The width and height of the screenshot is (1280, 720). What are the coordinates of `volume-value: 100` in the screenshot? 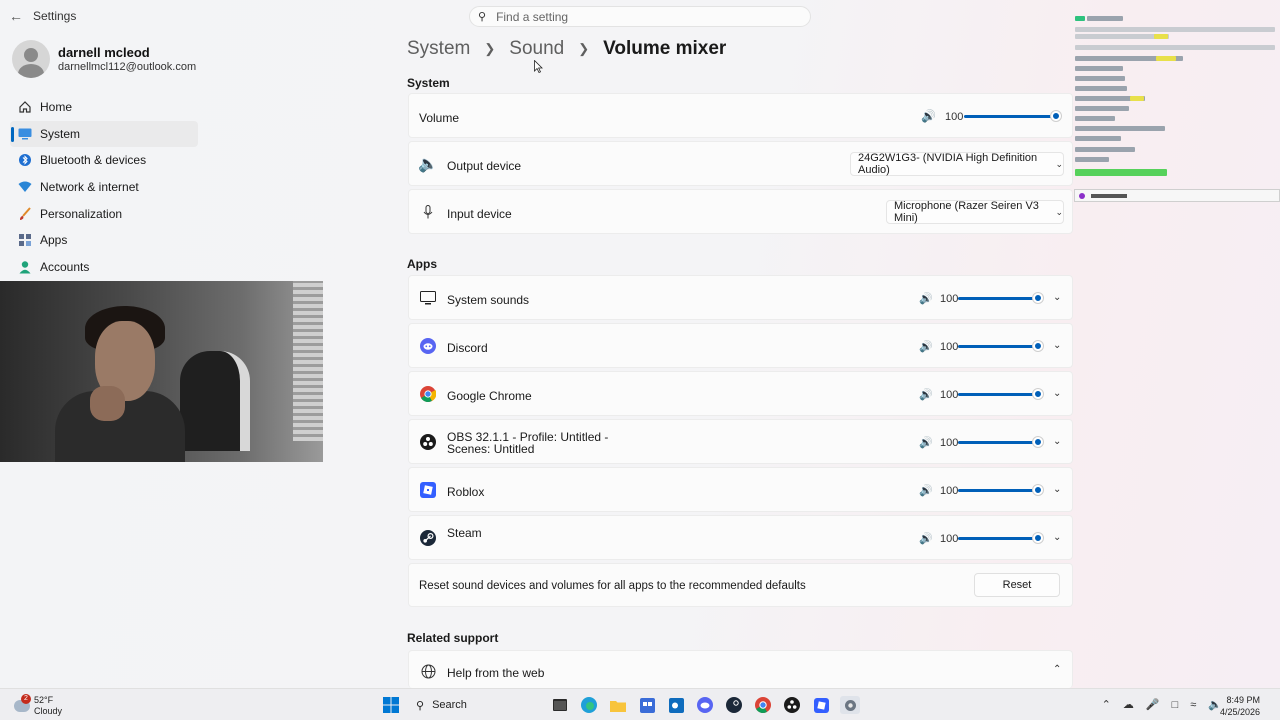 It's located at (954, 117).